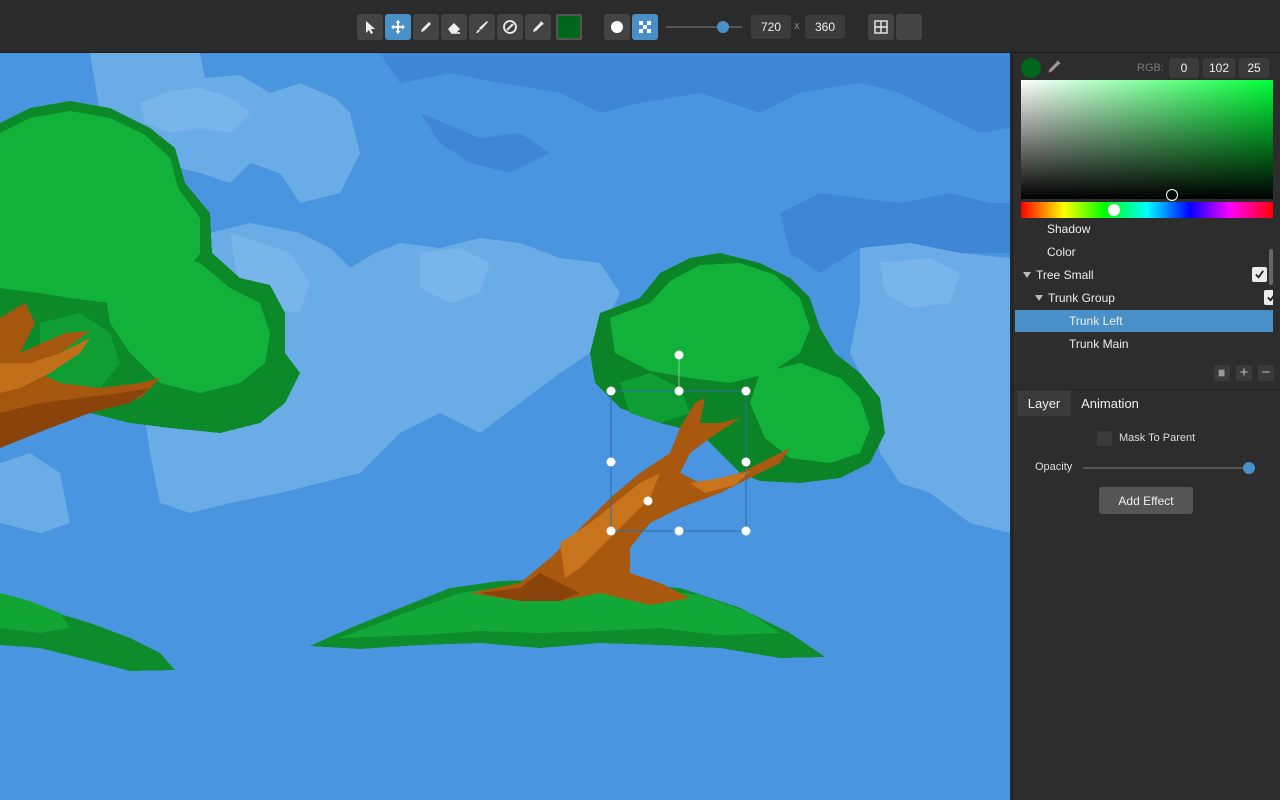 This screenshot has height=800, width=1280. I want to click on plus-icon: +, so click(1244, 372).